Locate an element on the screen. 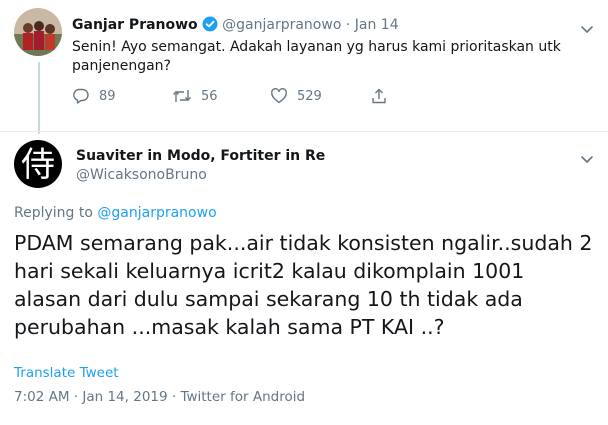 The height and width of the screenshot is (425, 608). author-name: Suaviter in Modo, Fortiter in Re is located at coordinates (200, 156).